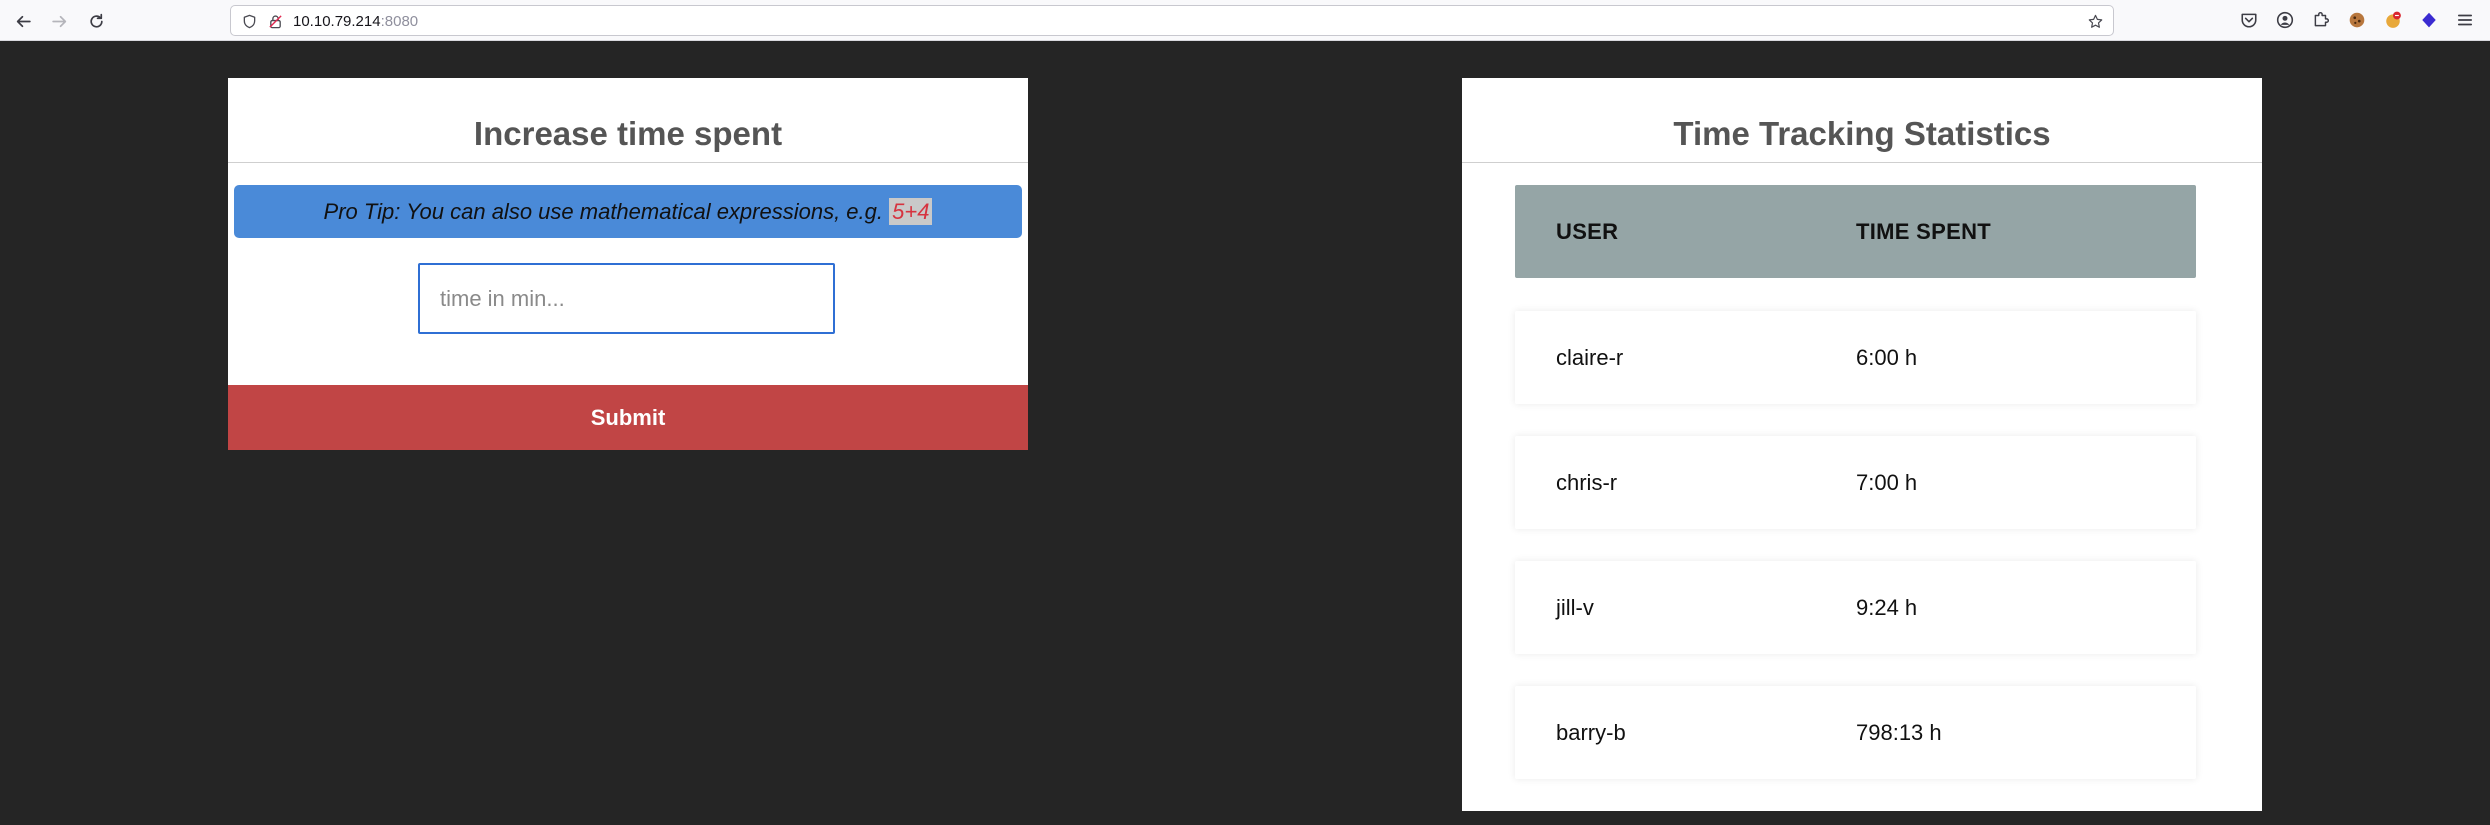 This screenshot has height=825, width=2490. What do you see at coordinates (96, 21) in the screenshot?
I see `reload-icon` at bounding box center [96, 21].